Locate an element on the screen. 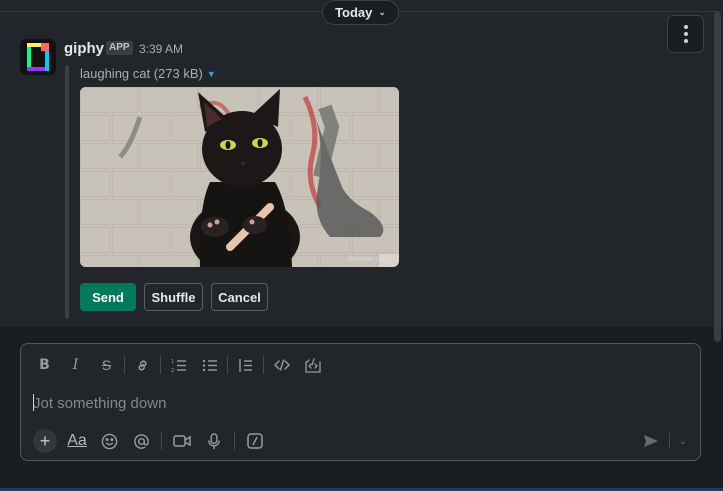 Image resolution: width=723 pixels, height=491 pixels. shortcuts-button is located at coordinates (255, 441).